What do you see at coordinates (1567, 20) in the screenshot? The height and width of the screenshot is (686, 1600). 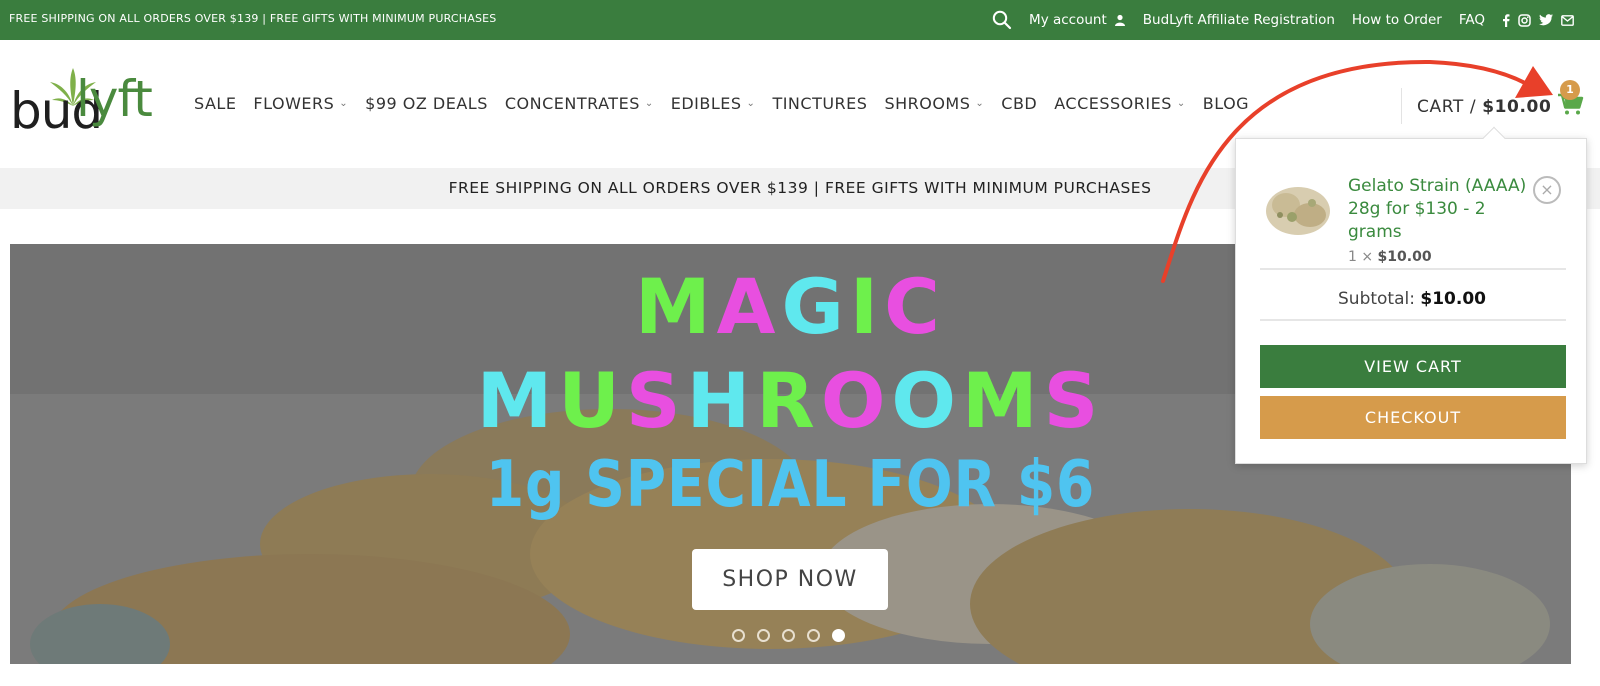 I see `email-icon` at bounding box center [1567, 20].